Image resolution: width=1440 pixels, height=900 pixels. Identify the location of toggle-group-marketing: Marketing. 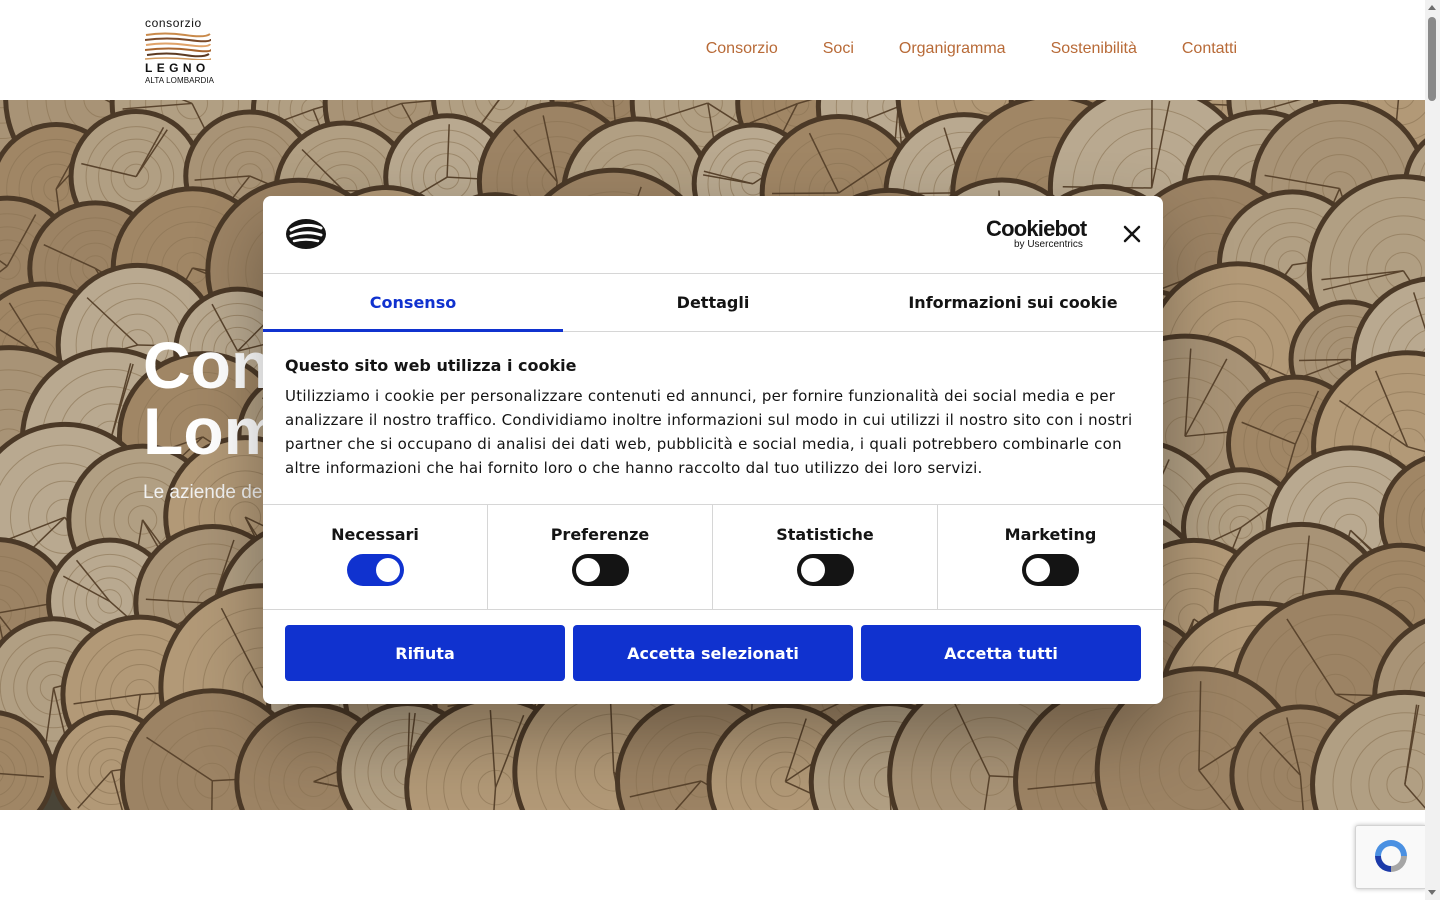
(1050, 557).